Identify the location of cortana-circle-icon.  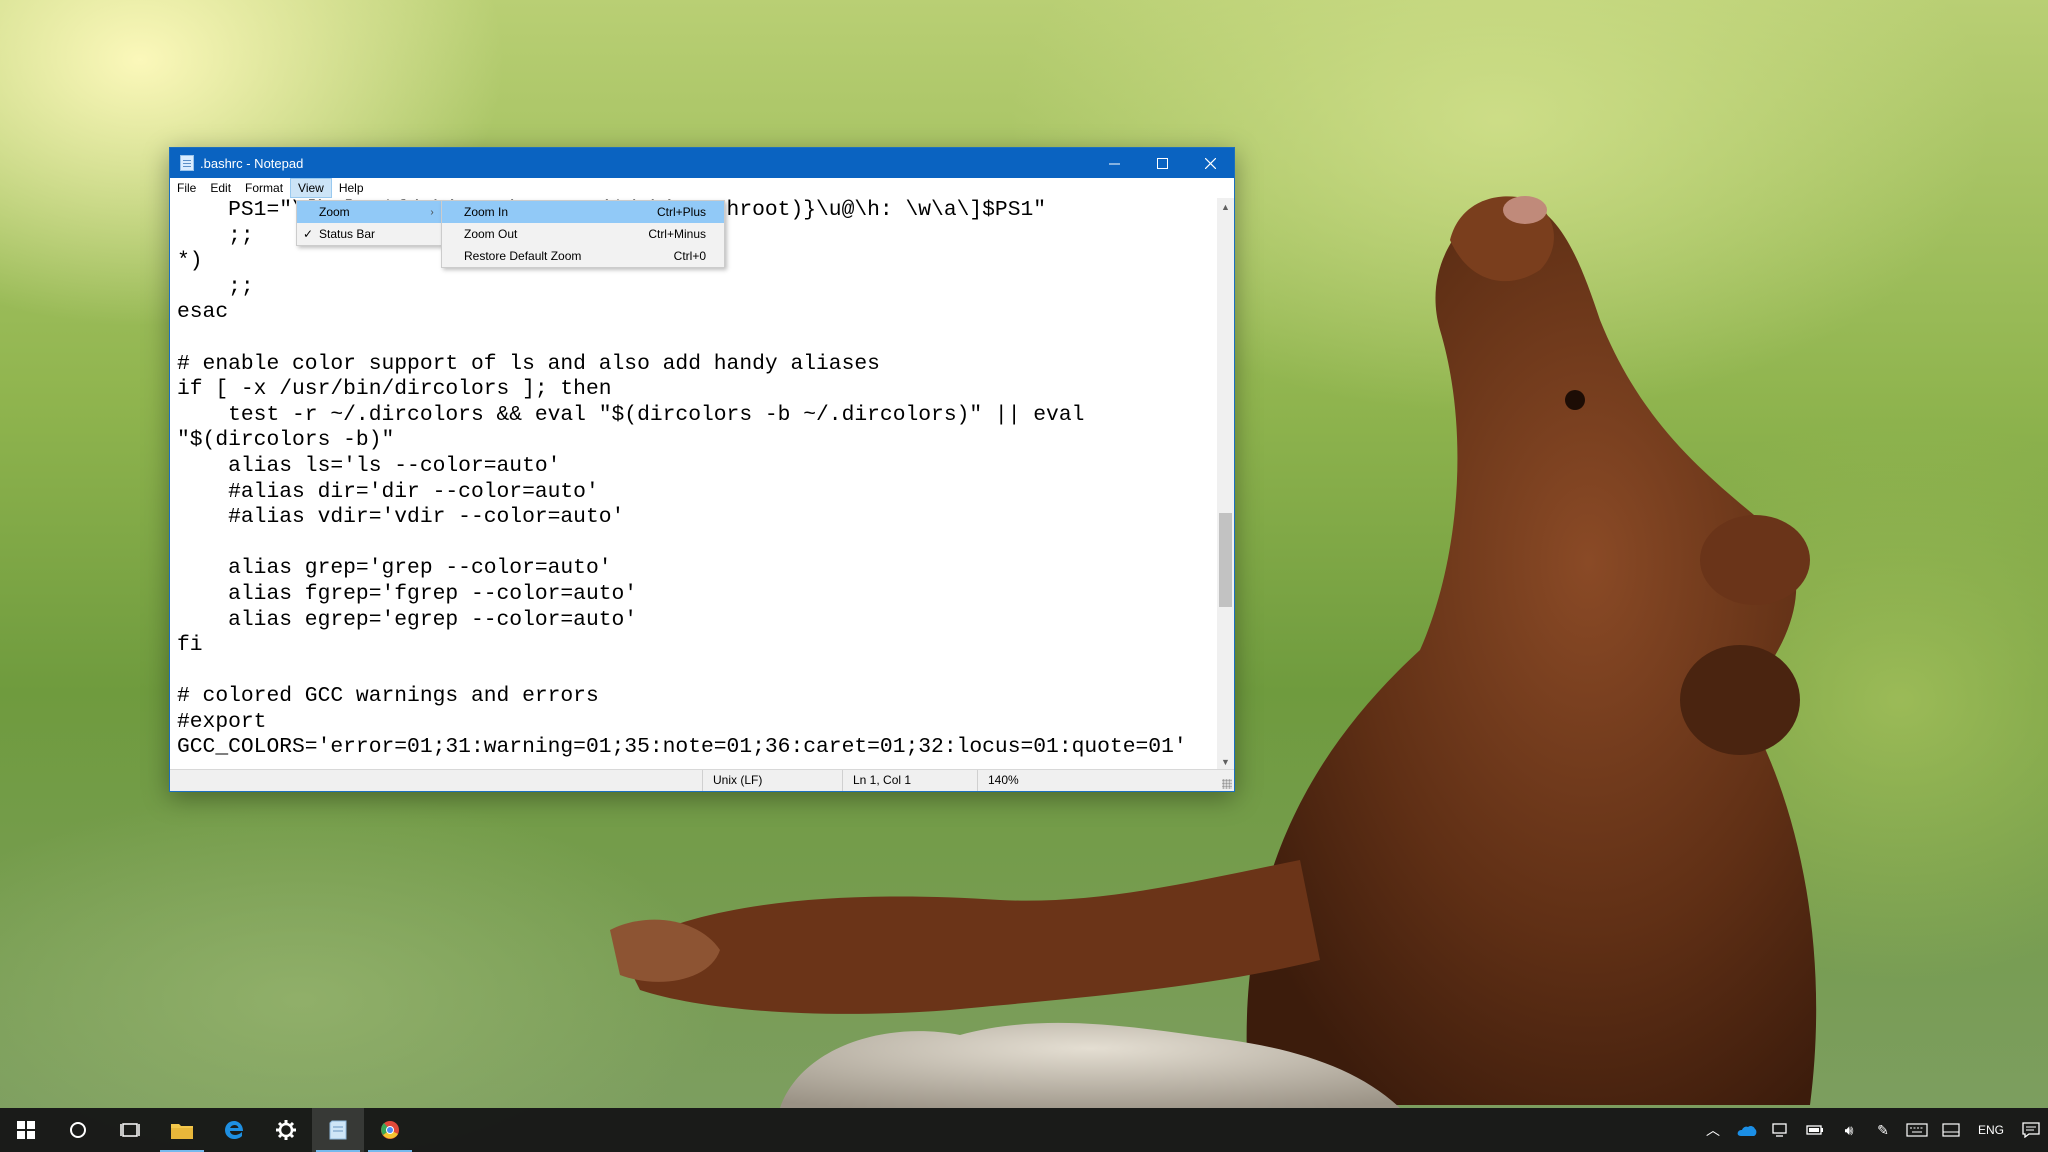
(78, 1130).